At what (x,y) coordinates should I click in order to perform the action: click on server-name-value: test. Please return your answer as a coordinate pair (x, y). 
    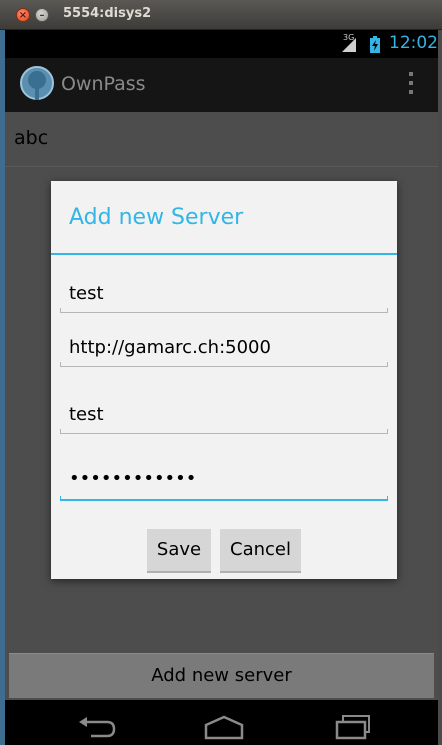
    Looking at the image, I should click on (86, 293).